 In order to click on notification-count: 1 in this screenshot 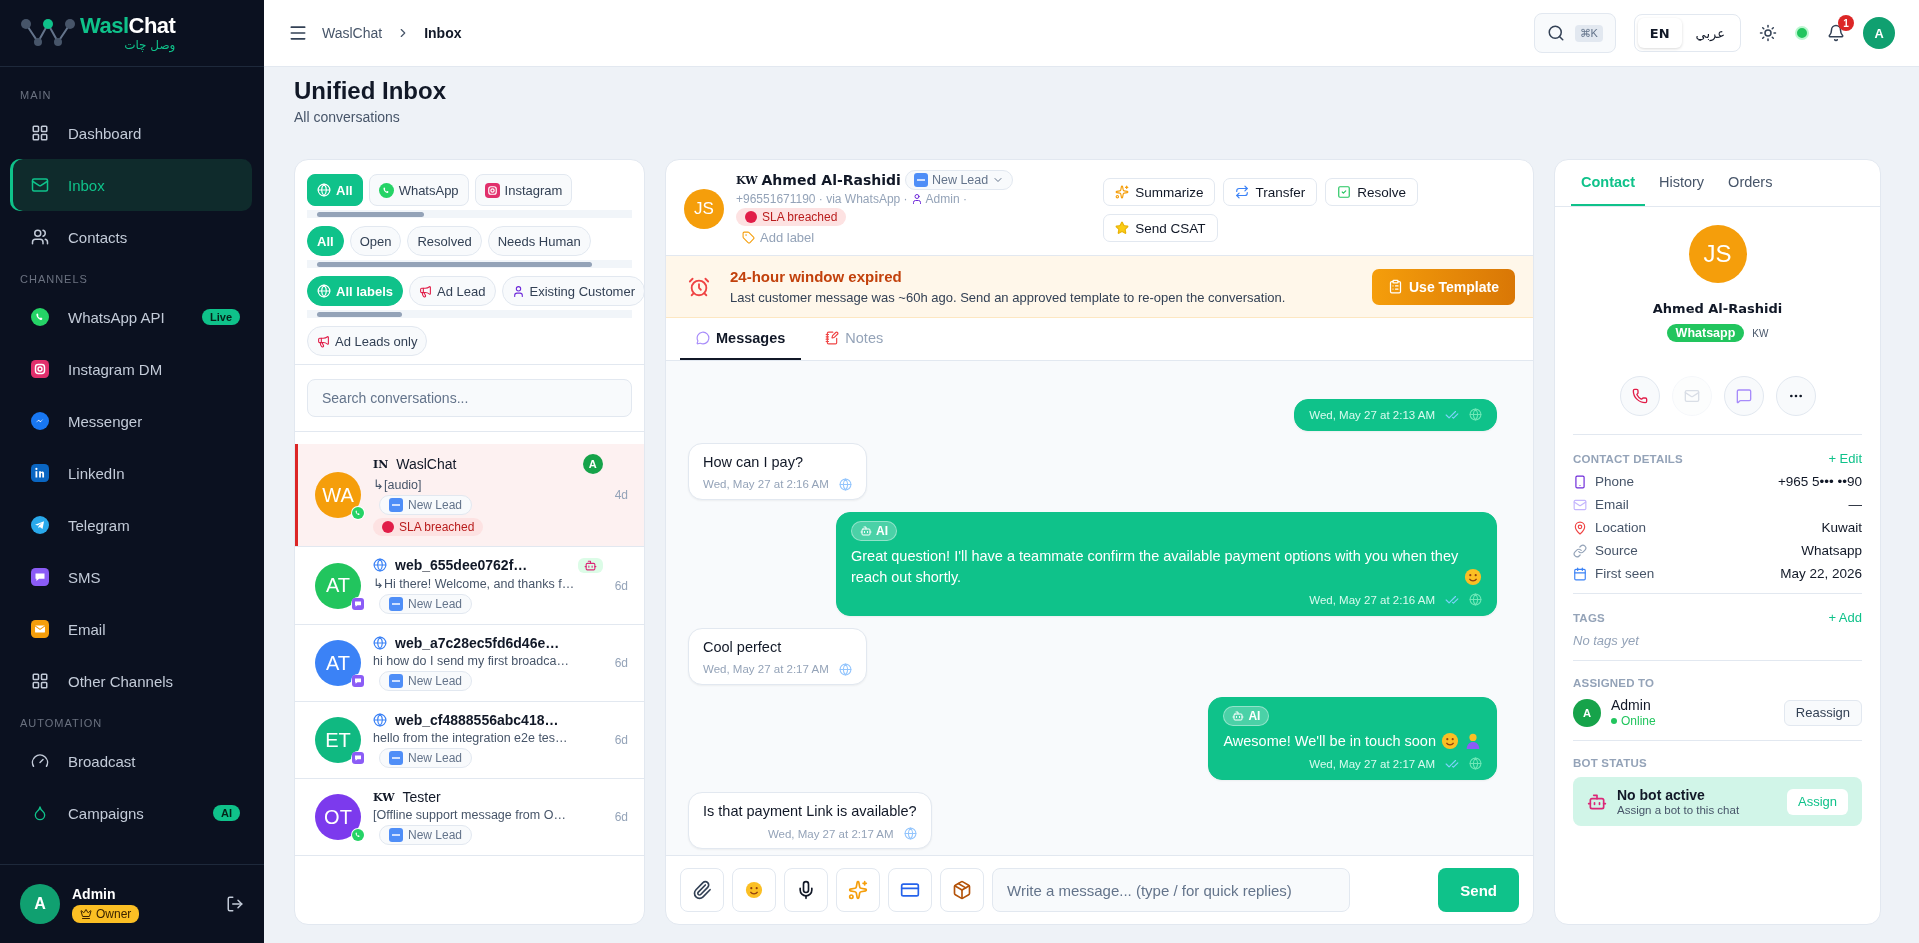, I will do `click(1846, 23)`.